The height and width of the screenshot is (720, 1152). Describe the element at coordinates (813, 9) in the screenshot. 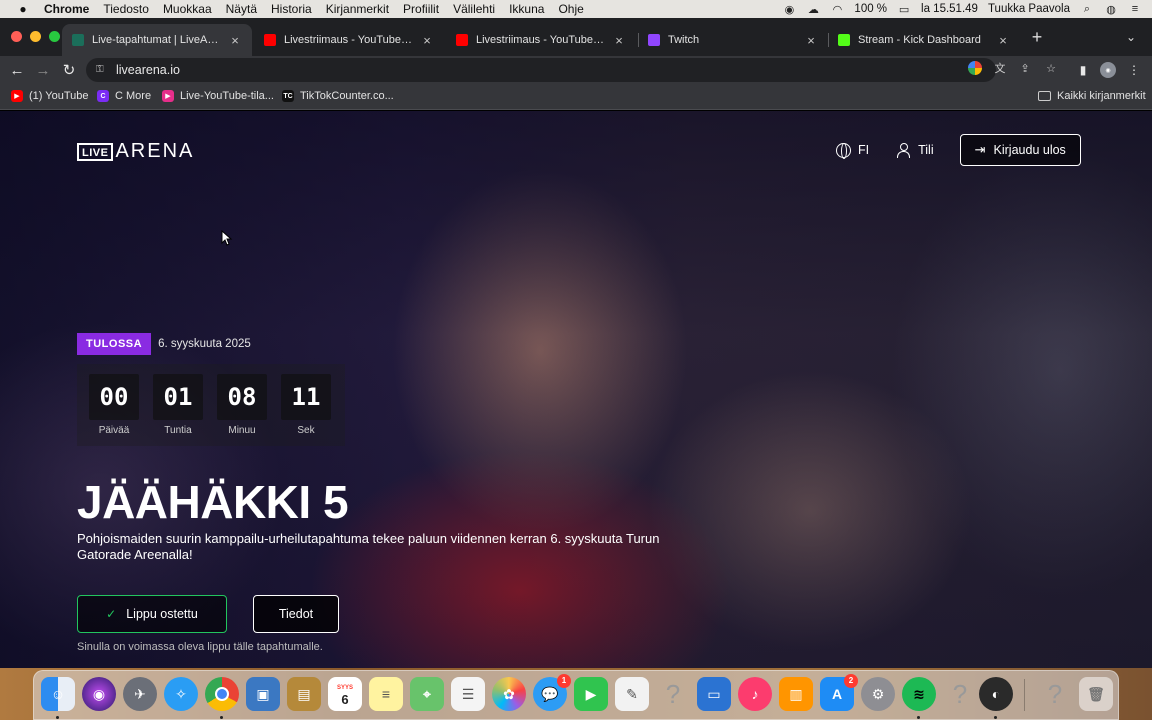

I see `cloud-icon: ☁` at that location.